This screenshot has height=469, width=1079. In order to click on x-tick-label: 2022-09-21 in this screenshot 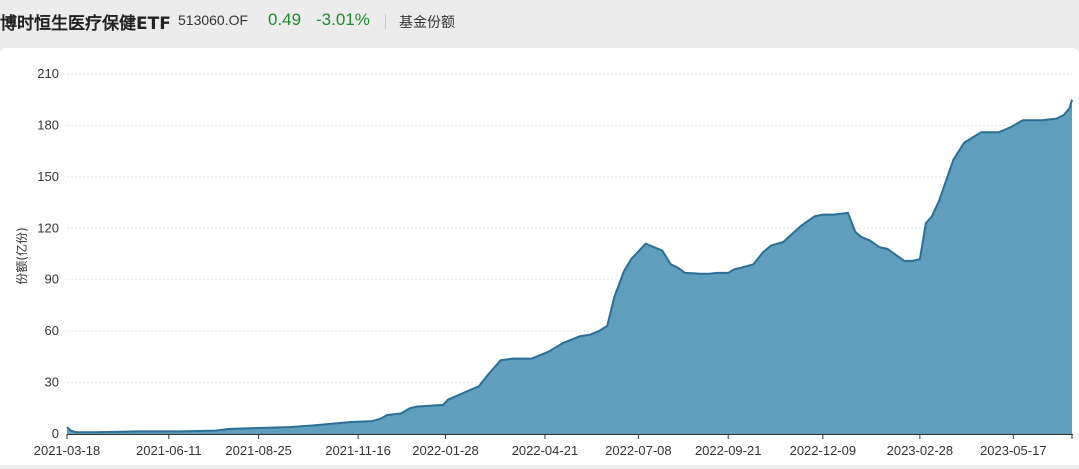, I will do `click(728, 450)`.